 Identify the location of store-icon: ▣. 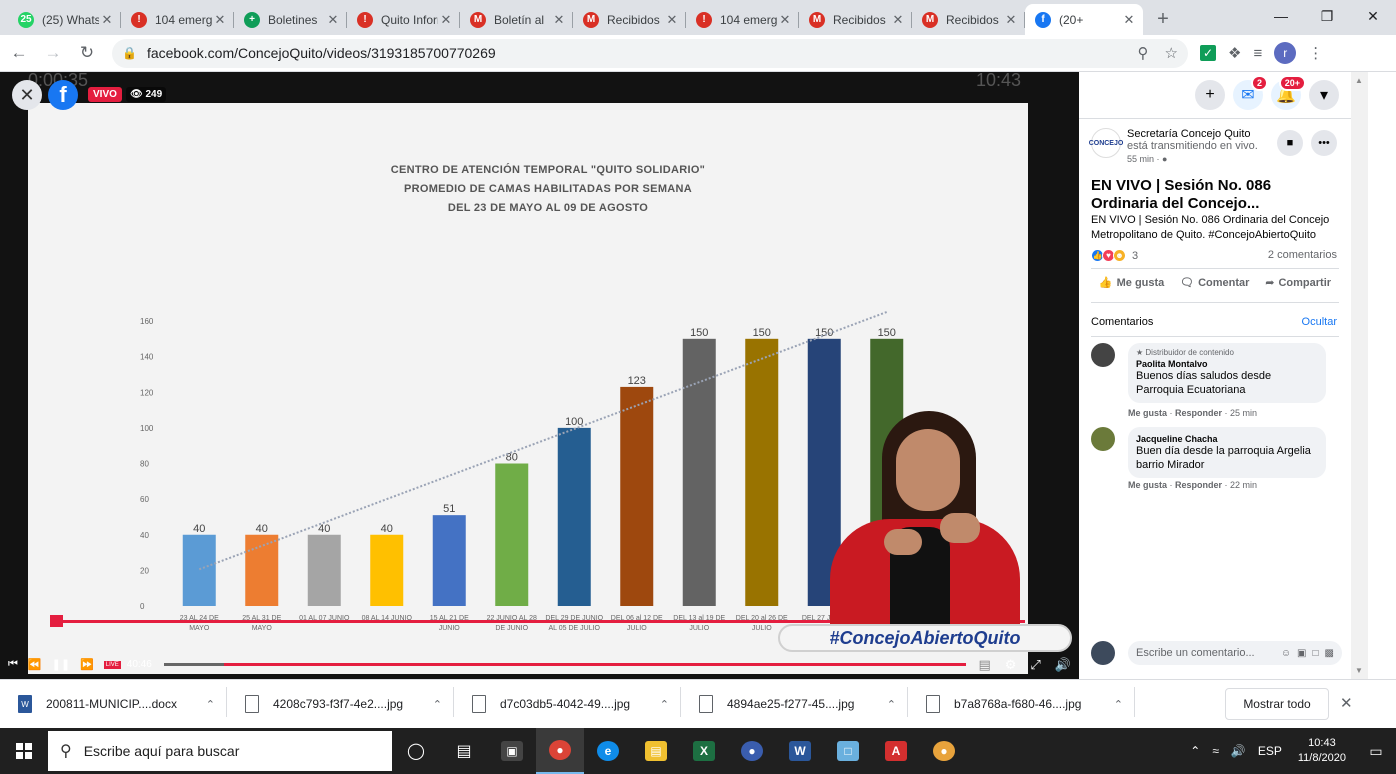
(512, 751).